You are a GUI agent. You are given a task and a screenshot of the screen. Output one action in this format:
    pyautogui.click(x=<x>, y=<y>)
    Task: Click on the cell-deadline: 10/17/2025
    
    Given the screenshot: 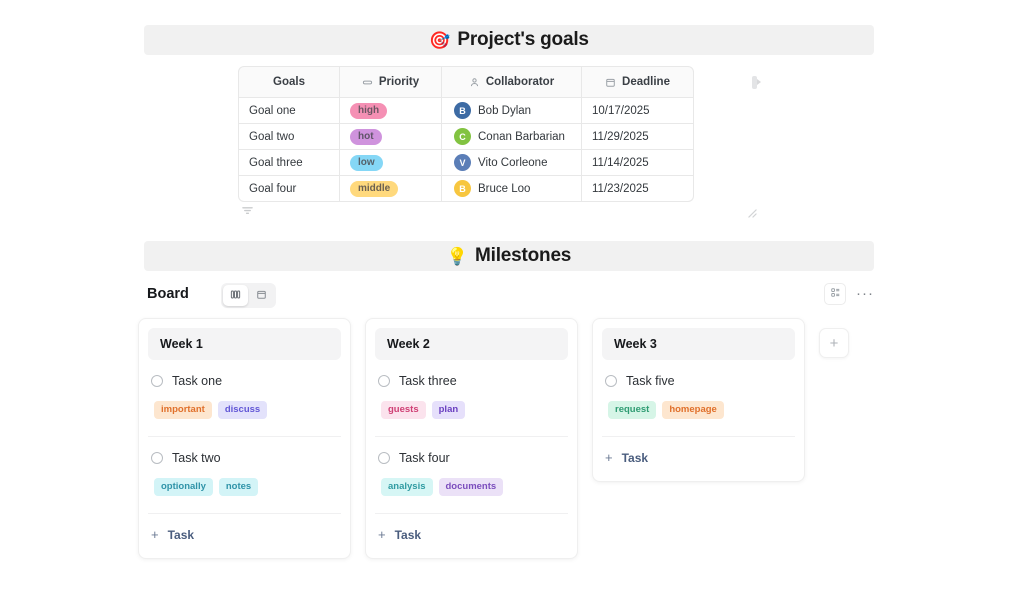 What is the action you would take?
    pyautogui.click(x=638, y=111)
    